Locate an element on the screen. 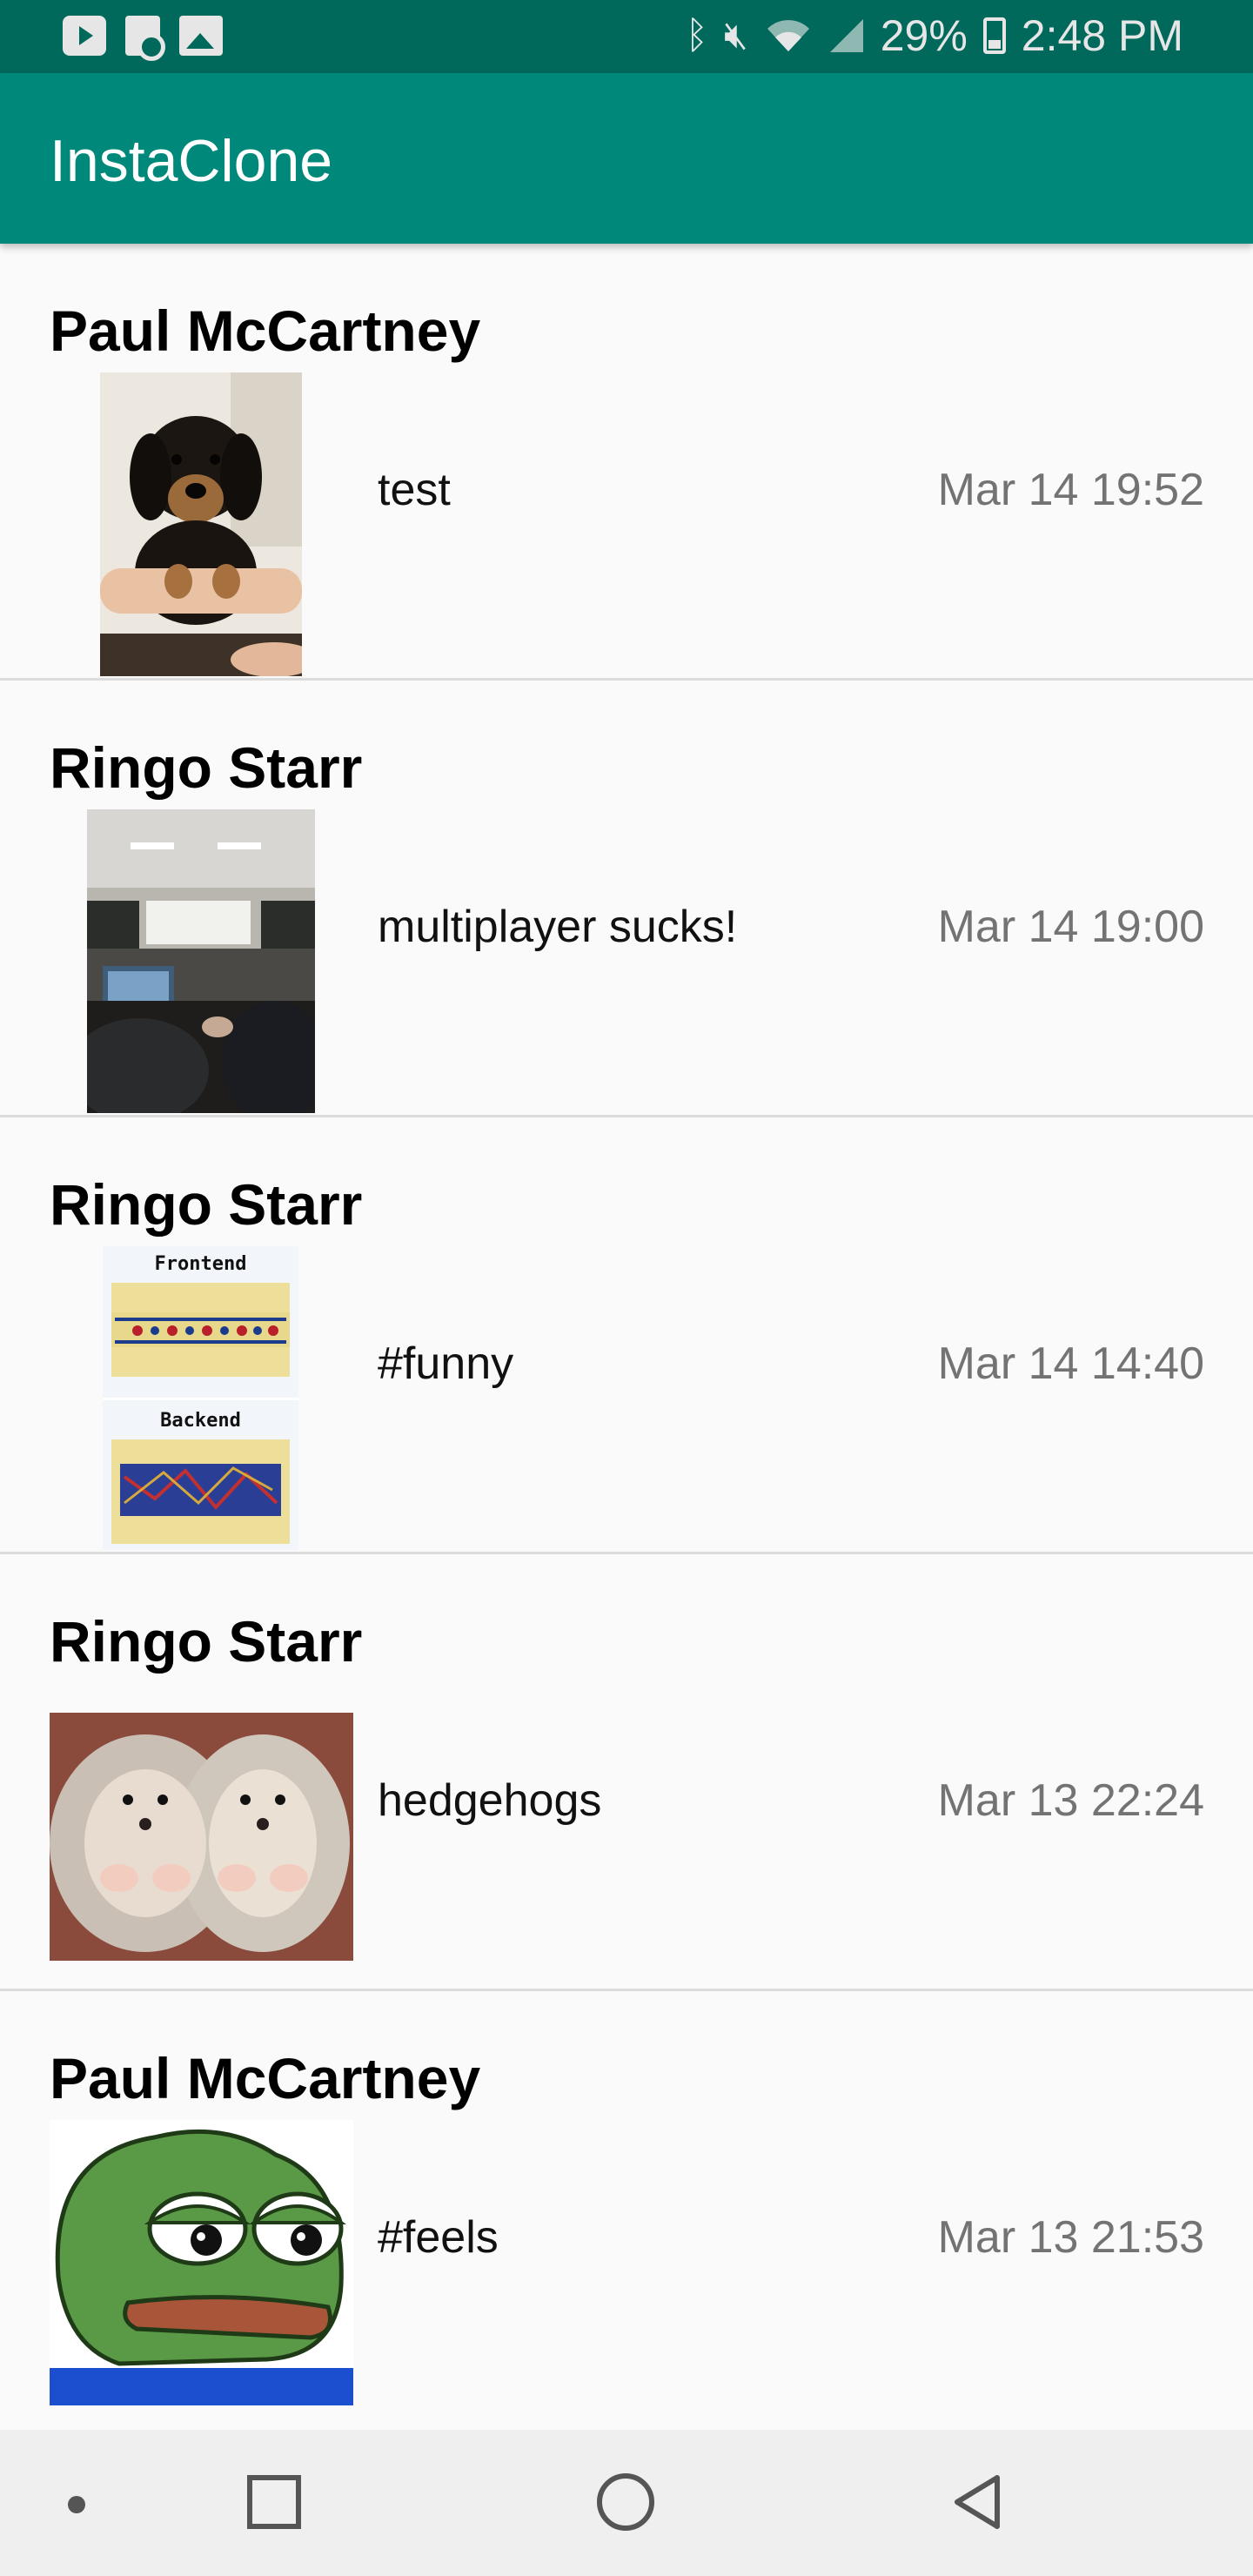 The width and height of the screenshot is (1253, 2576). post-timestamp: Mar 14 19:00 is located at coordinates (1070, 927).